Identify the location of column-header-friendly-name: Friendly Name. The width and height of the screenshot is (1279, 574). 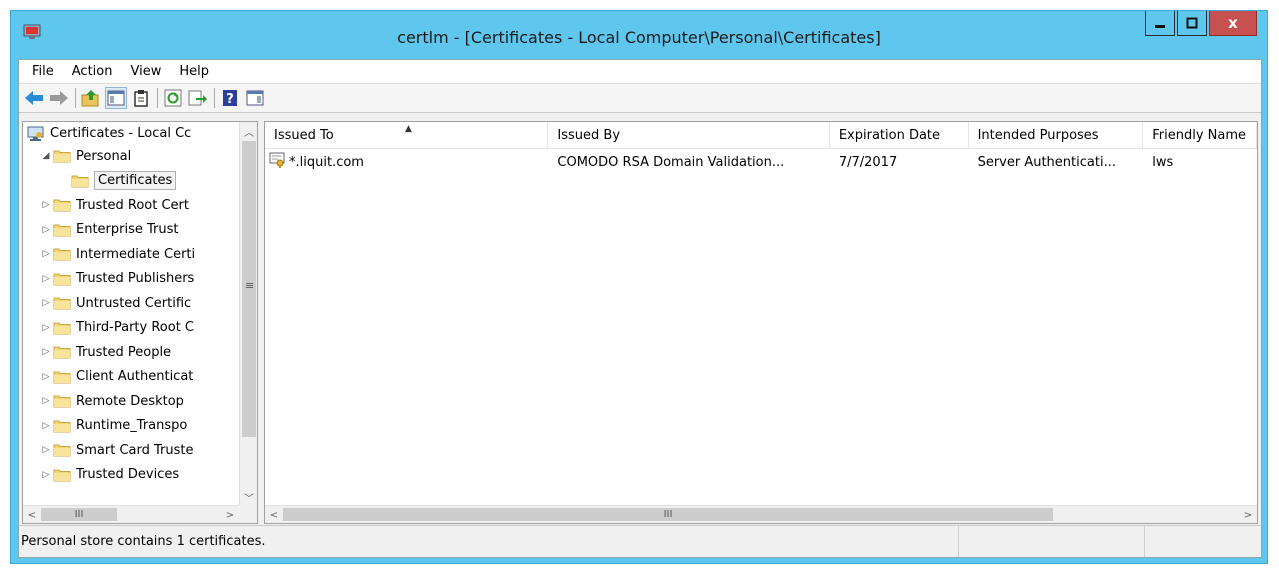
(1200, 135).